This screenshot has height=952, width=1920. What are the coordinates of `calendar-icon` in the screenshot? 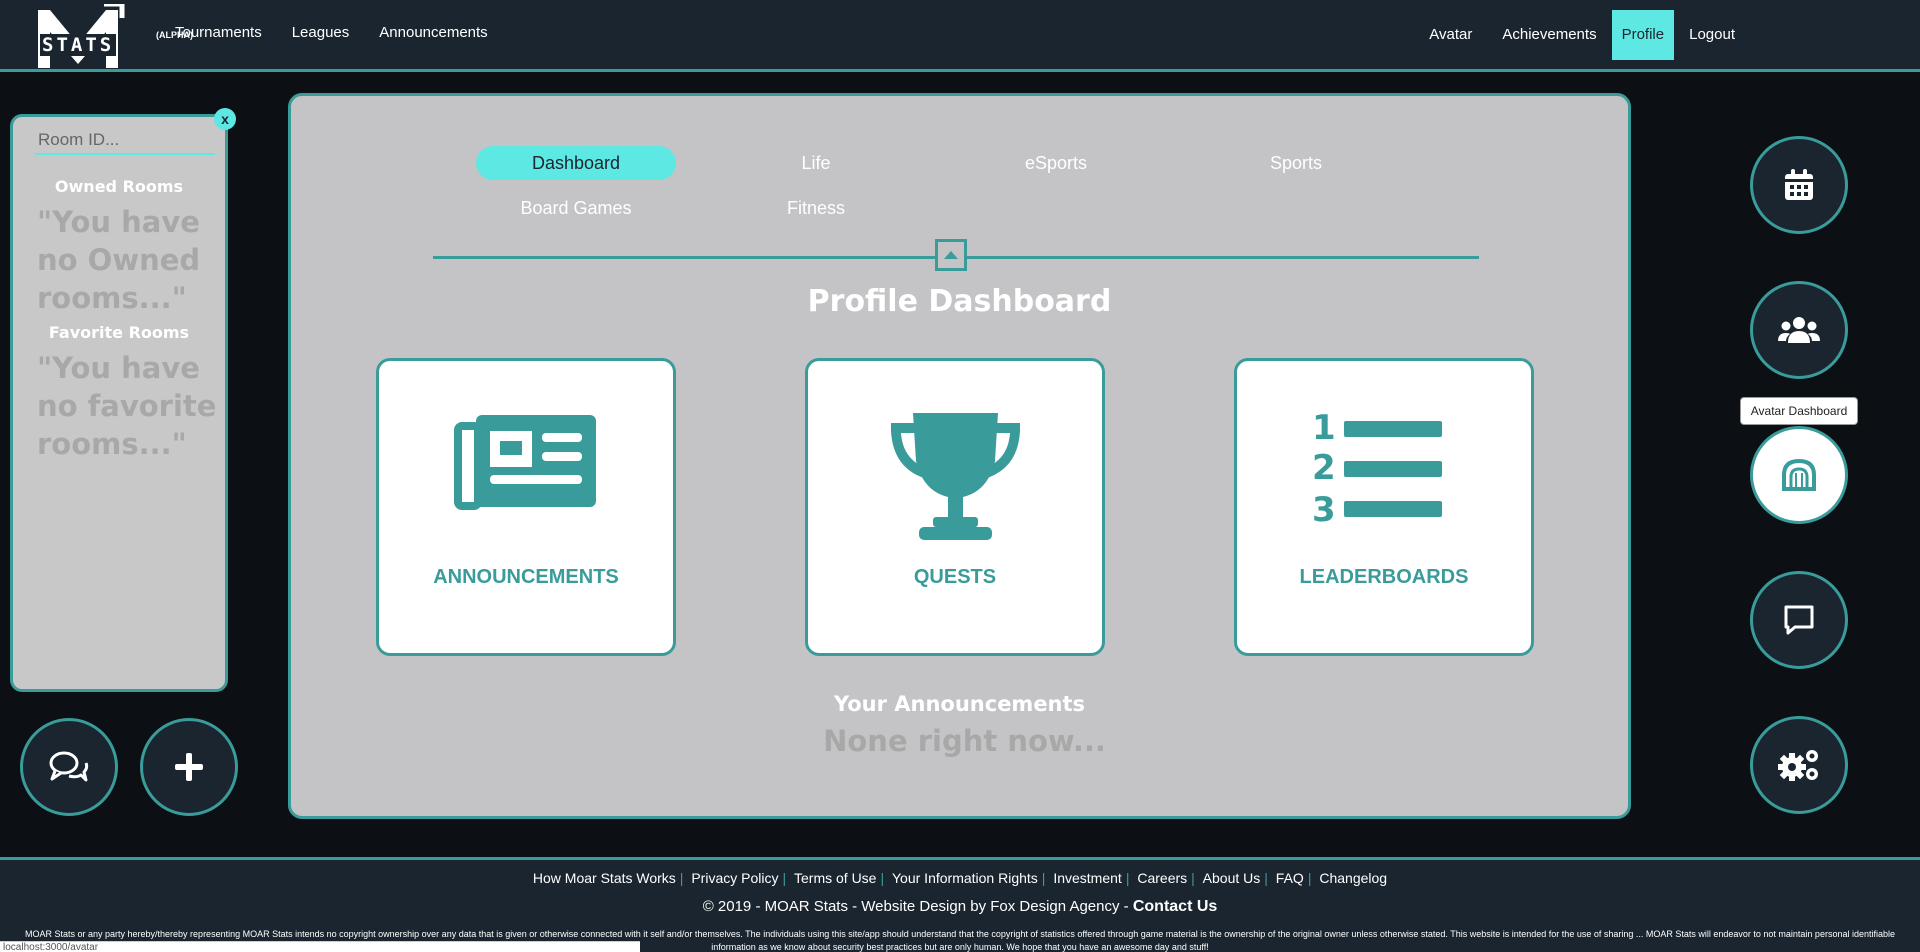 It's located at (1799, 184).